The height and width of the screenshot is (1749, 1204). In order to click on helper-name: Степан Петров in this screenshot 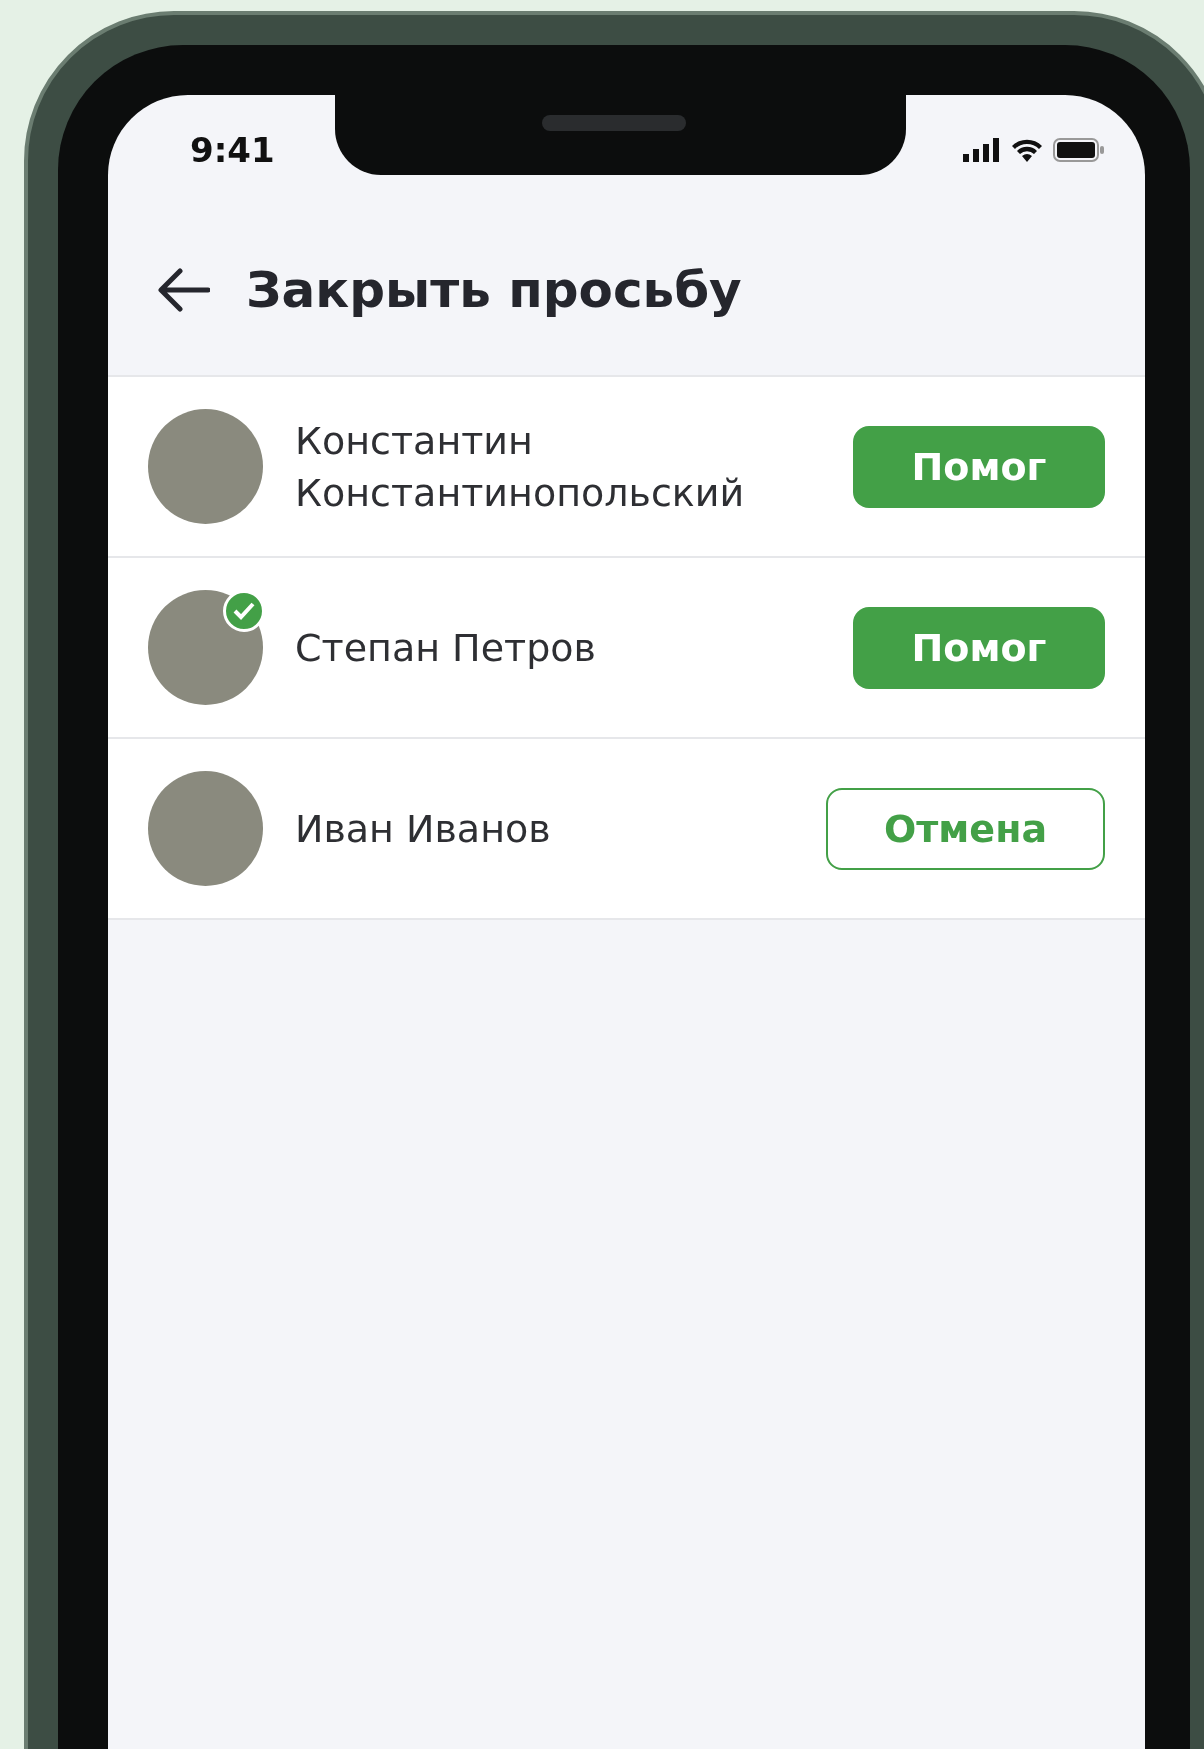, I will do `click(446, 648)`.